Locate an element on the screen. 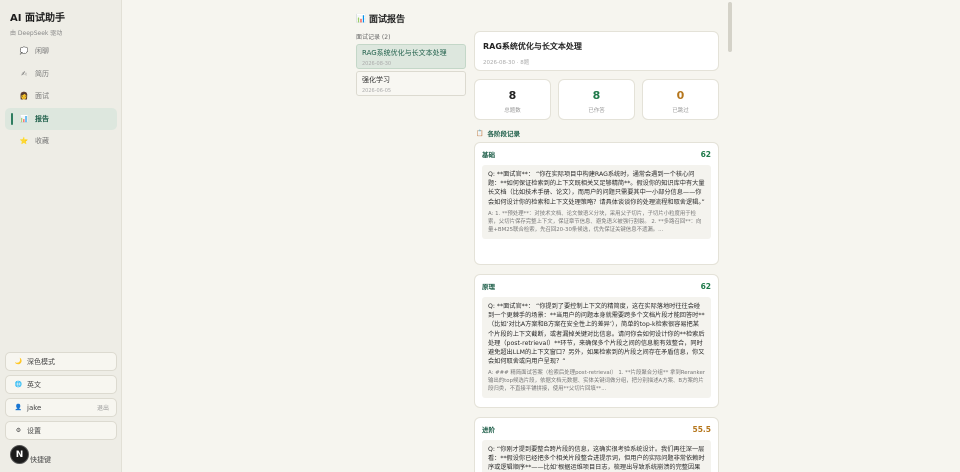  stage-tag: 原理 is located at coordinates (488, 287).